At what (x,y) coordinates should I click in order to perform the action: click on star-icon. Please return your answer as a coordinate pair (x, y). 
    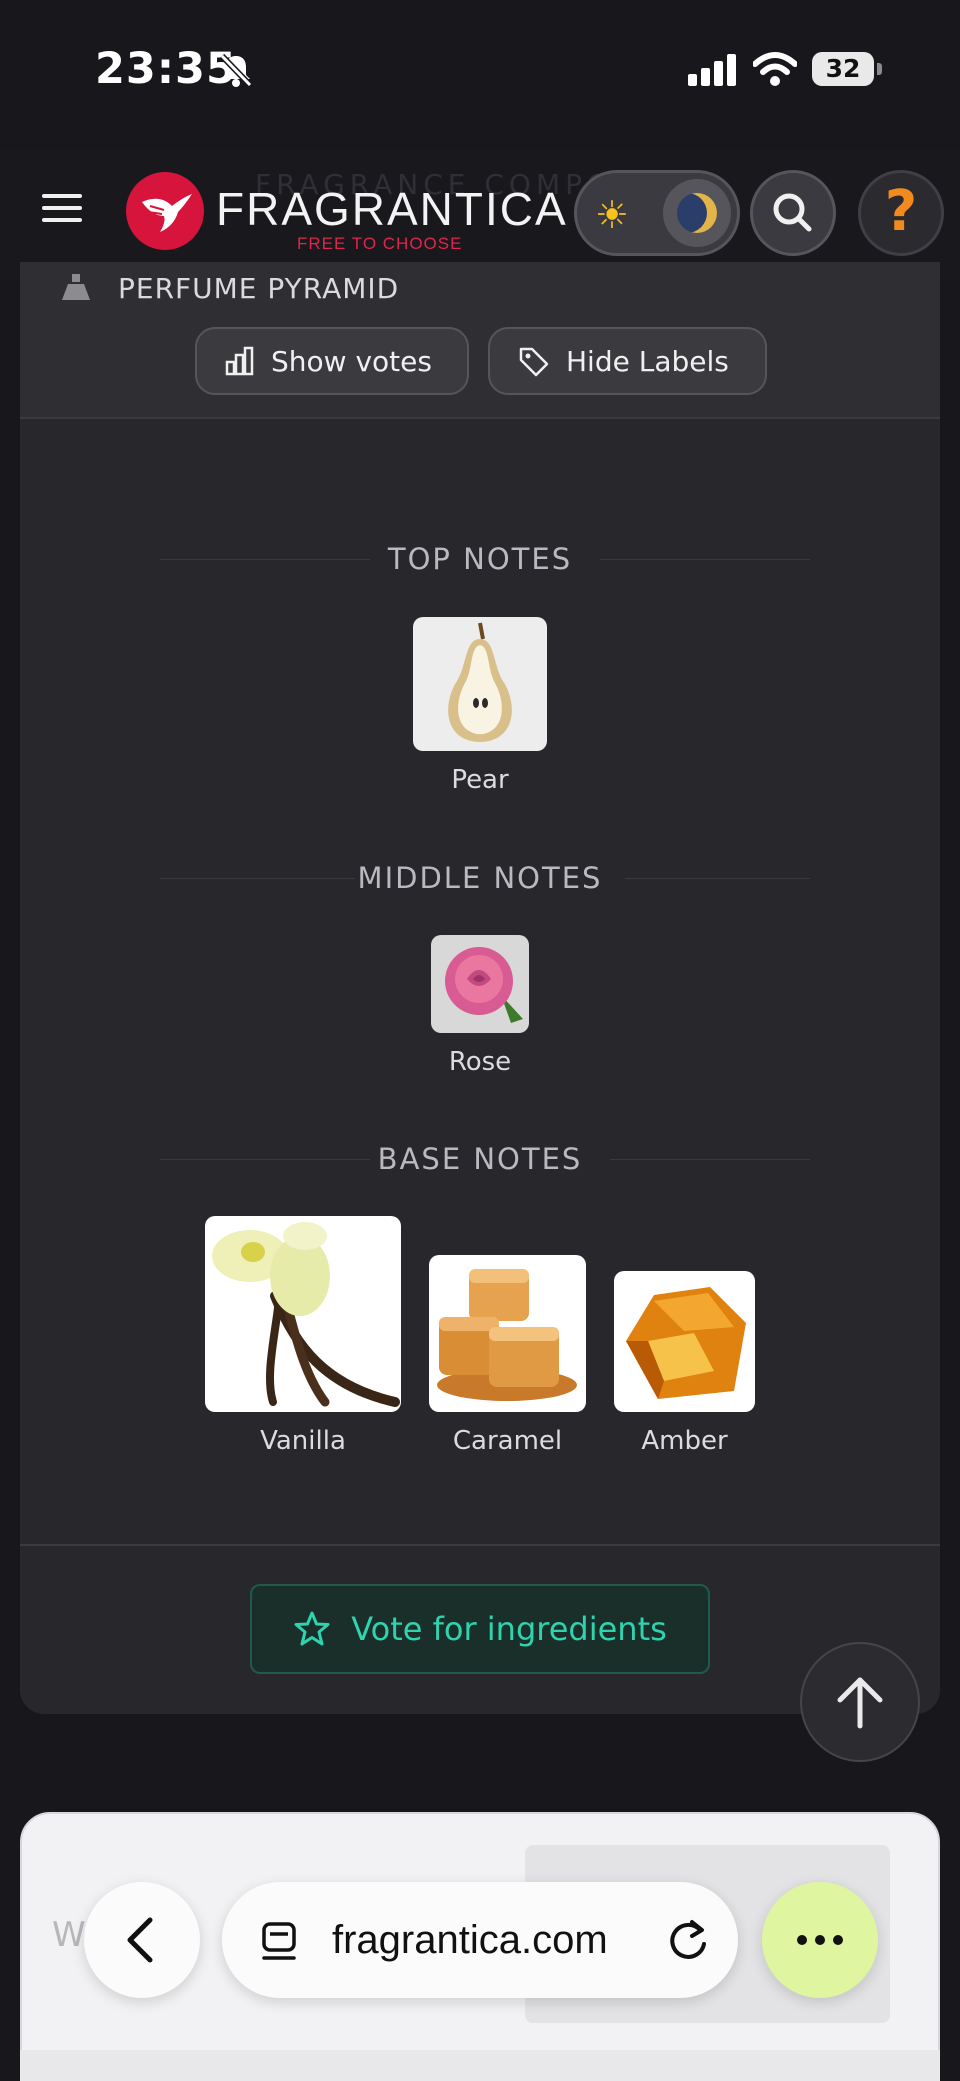
    Looking at the image, I should click on (312, 1628).